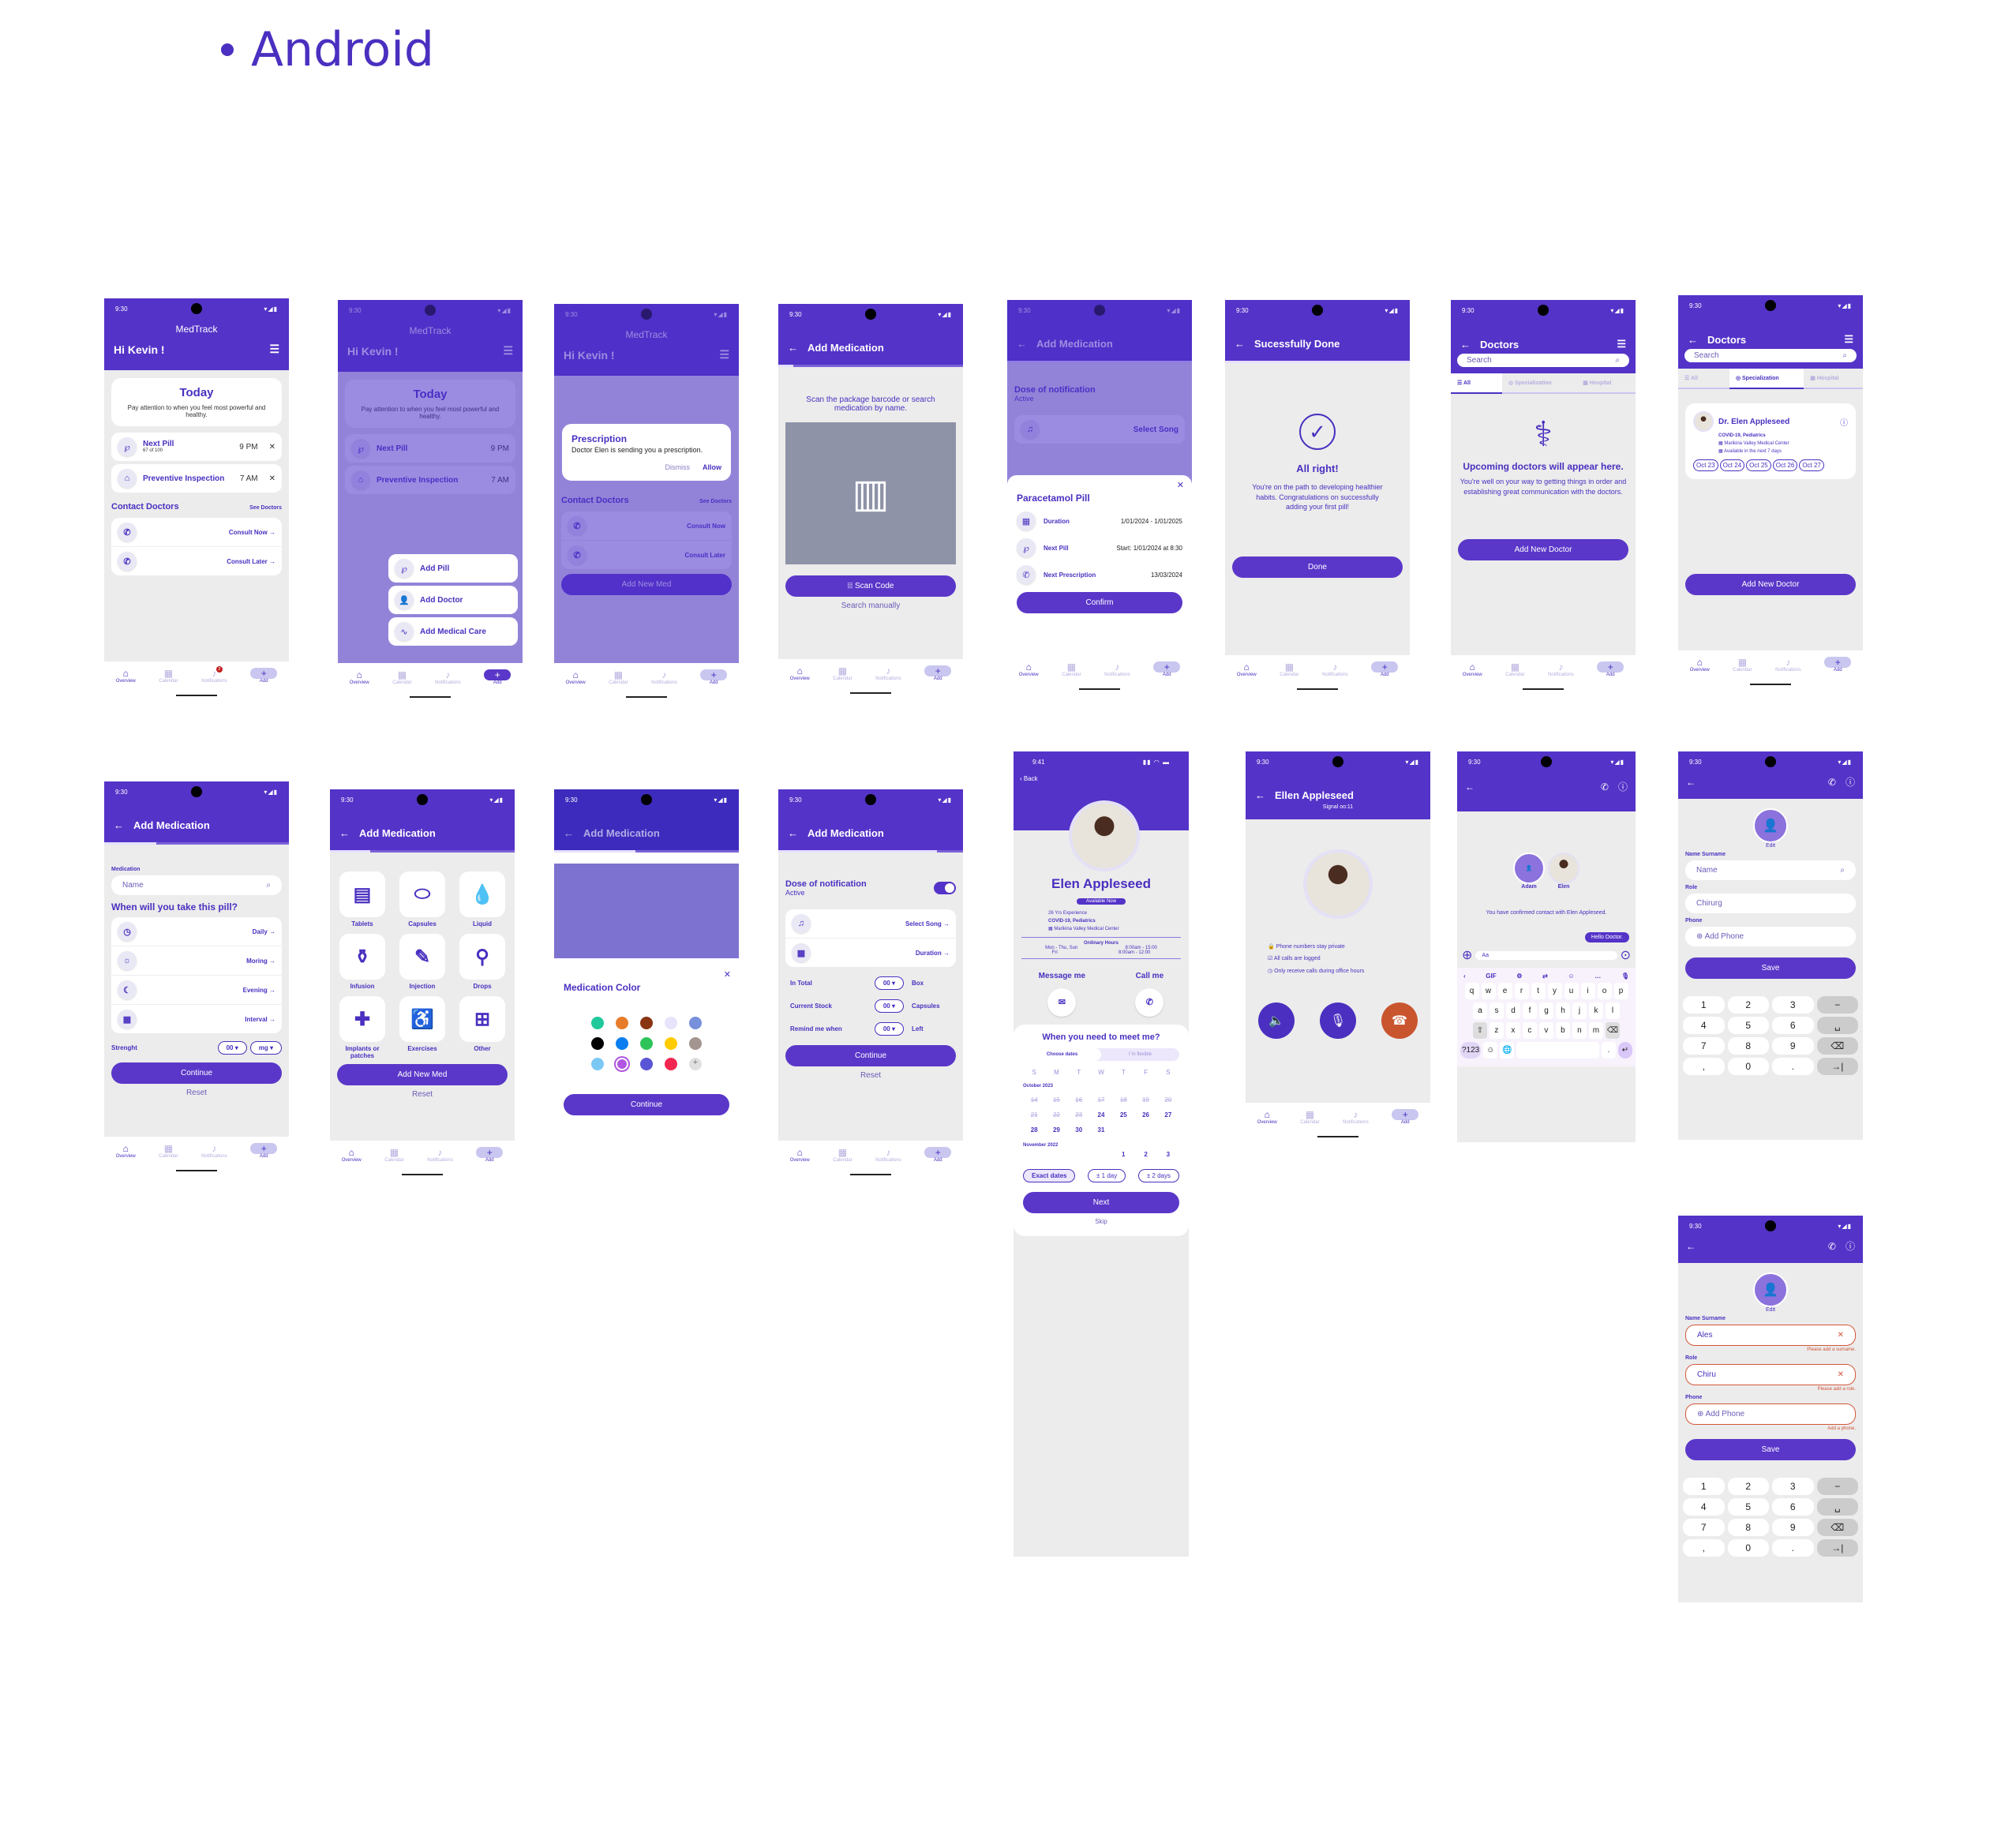  I want to click on numpad-key: 7, so click(1704, 1527).